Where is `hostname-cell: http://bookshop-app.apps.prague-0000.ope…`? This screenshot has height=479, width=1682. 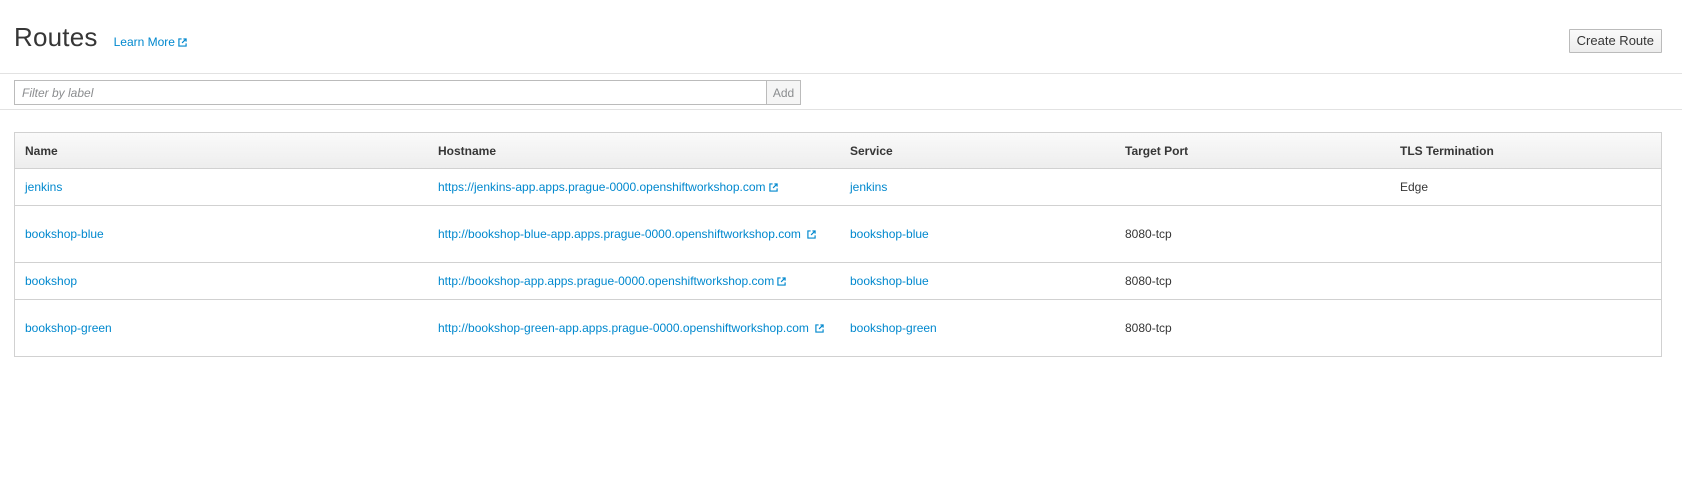 hostname-cell: http://bookshop-app.apps.prague-0000.ope… is located at coordinates (634, 281).